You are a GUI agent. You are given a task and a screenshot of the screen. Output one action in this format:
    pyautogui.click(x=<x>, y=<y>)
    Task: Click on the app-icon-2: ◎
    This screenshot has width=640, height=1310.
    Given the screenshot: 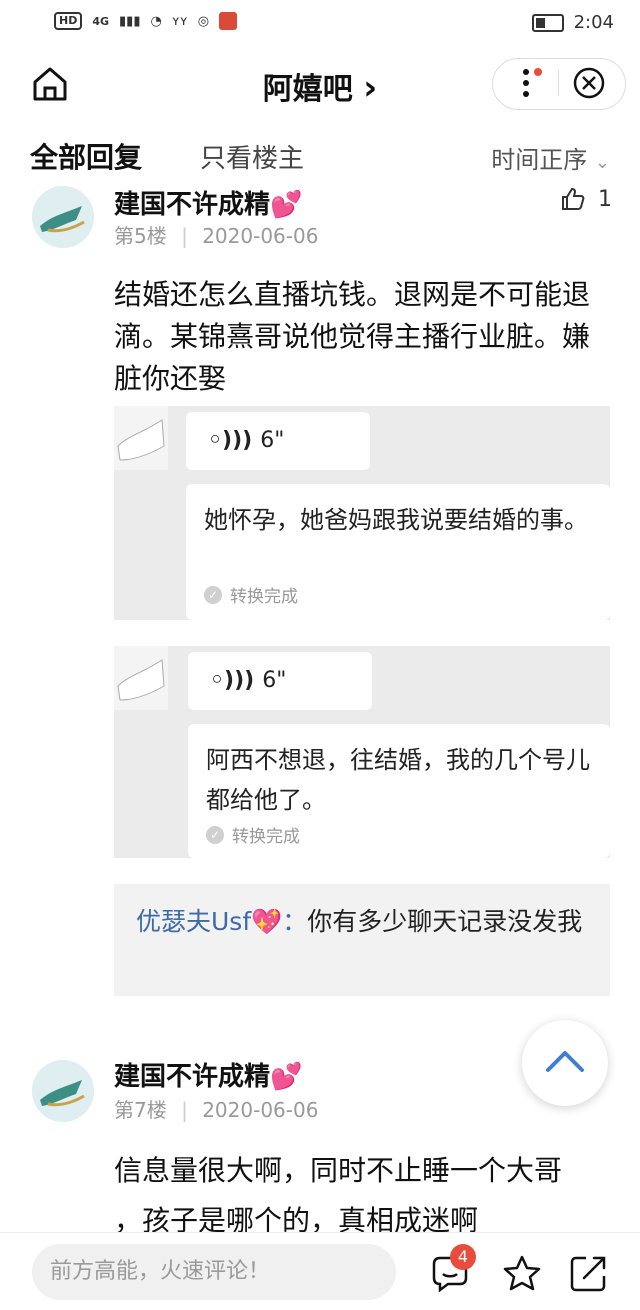 What is the action you would take?
    pyautogui.click(x=203, y=21)
    